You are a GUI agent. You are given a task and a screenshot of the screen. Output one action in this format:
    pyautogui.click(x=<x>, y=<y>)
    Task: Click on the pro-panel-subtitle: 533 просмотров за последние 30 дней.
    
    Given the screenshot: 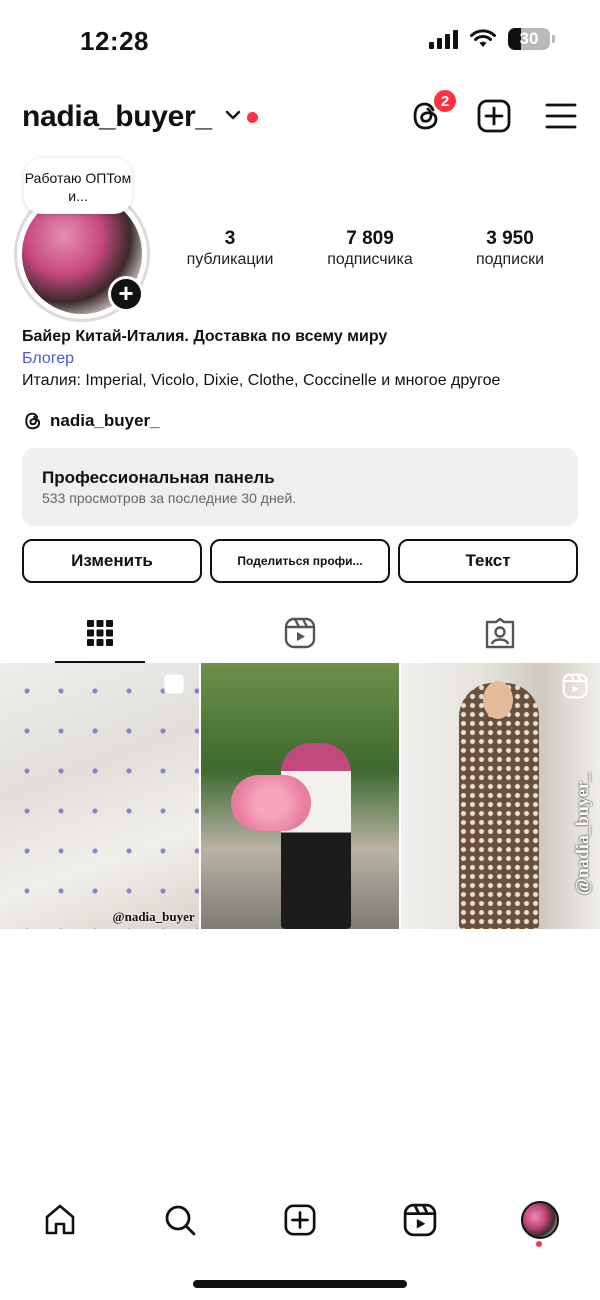 What is the action you would take?
    pyautogui.click(x=169, y=498)
    